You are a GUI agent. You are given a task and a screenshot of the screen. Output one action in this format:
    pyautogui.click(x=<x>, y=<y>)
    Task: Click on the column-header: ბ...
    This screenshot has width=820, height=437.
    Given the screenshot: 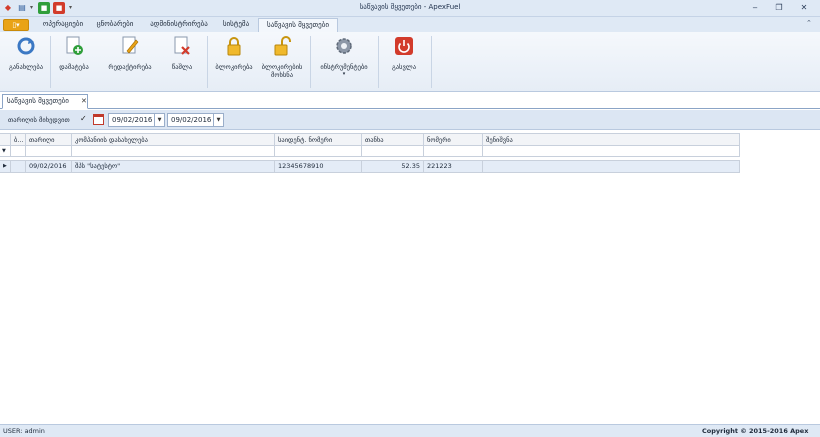 What is the action you would take?
    pyautogui.click(x=18, y=140)
    